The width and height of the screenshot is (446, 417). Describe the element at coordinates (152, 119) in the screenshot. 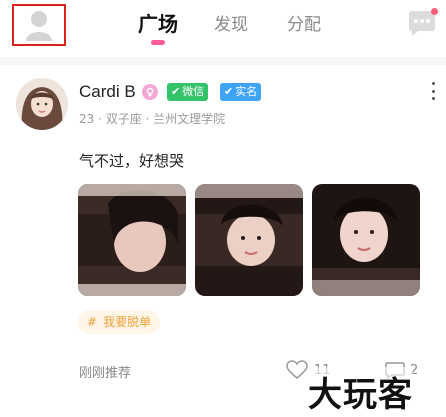

I see `user-meta: 23 · 双子座 · 兰州文理学院` at that location.